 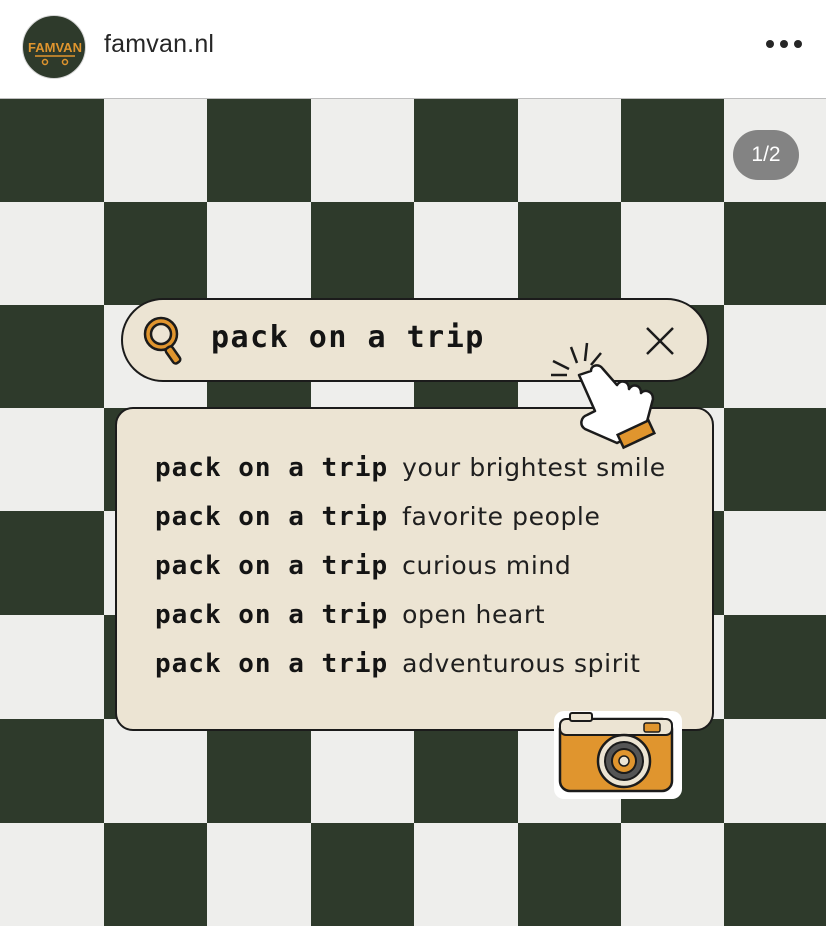 I want to click on carousel-counter: 1/2, so click(x=766, y=155).